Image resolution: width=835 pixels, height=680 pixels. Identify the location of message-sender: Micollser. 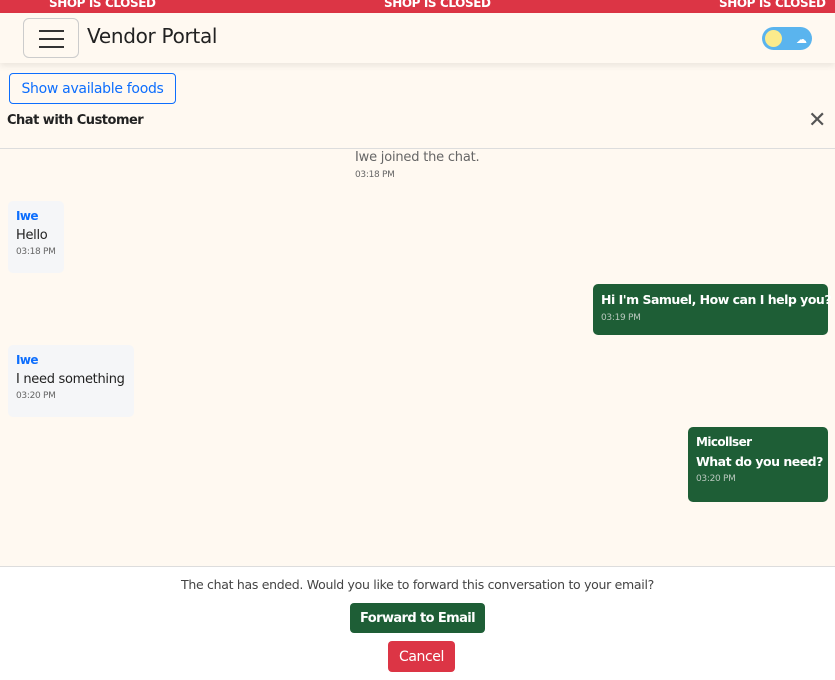
(724, 442).